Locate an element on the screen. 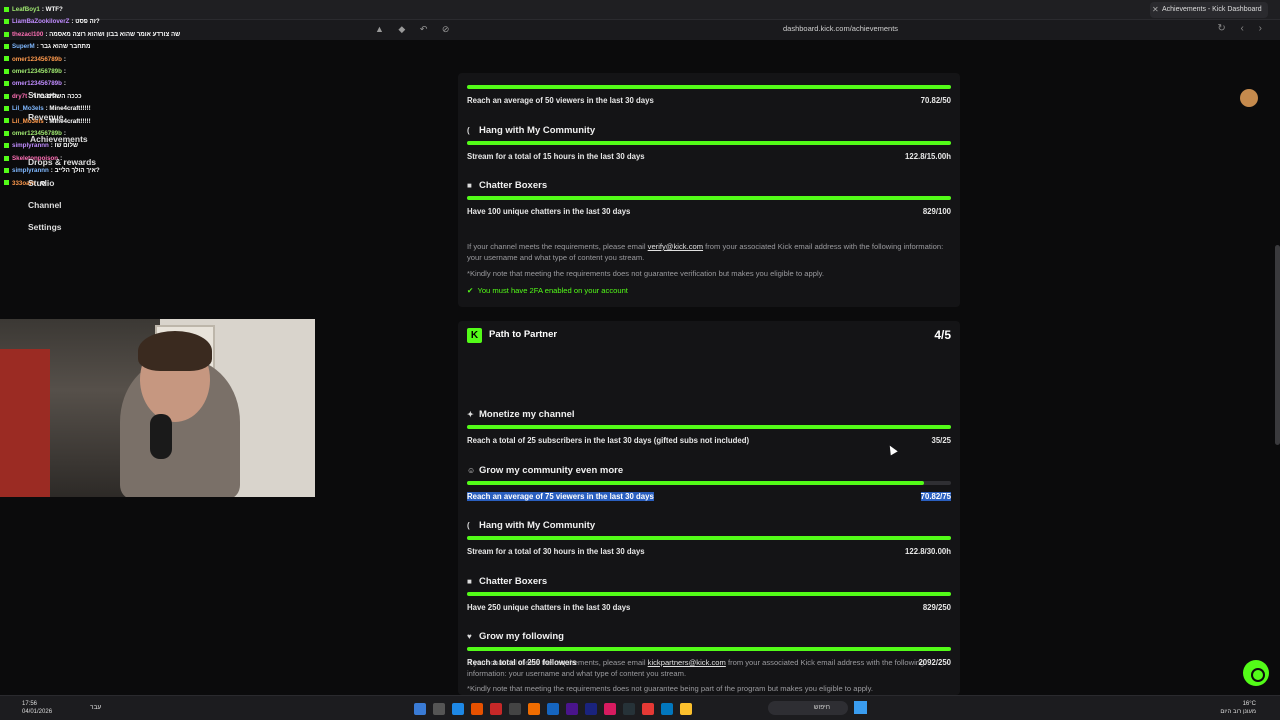 This screenshot has width=1280, height=720. sidebar-nav-item: Achievements is located at coordinates (59, 139).